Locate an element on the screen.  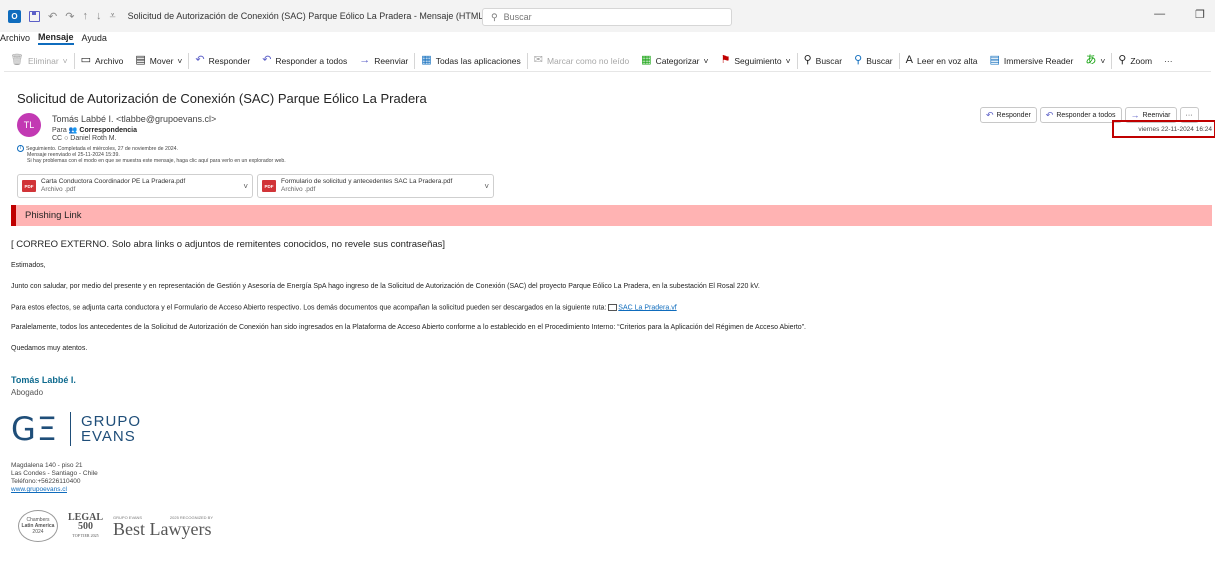
all-apps-button: ▦ Todas las aplicaciones is located at coordinates (470, 61).